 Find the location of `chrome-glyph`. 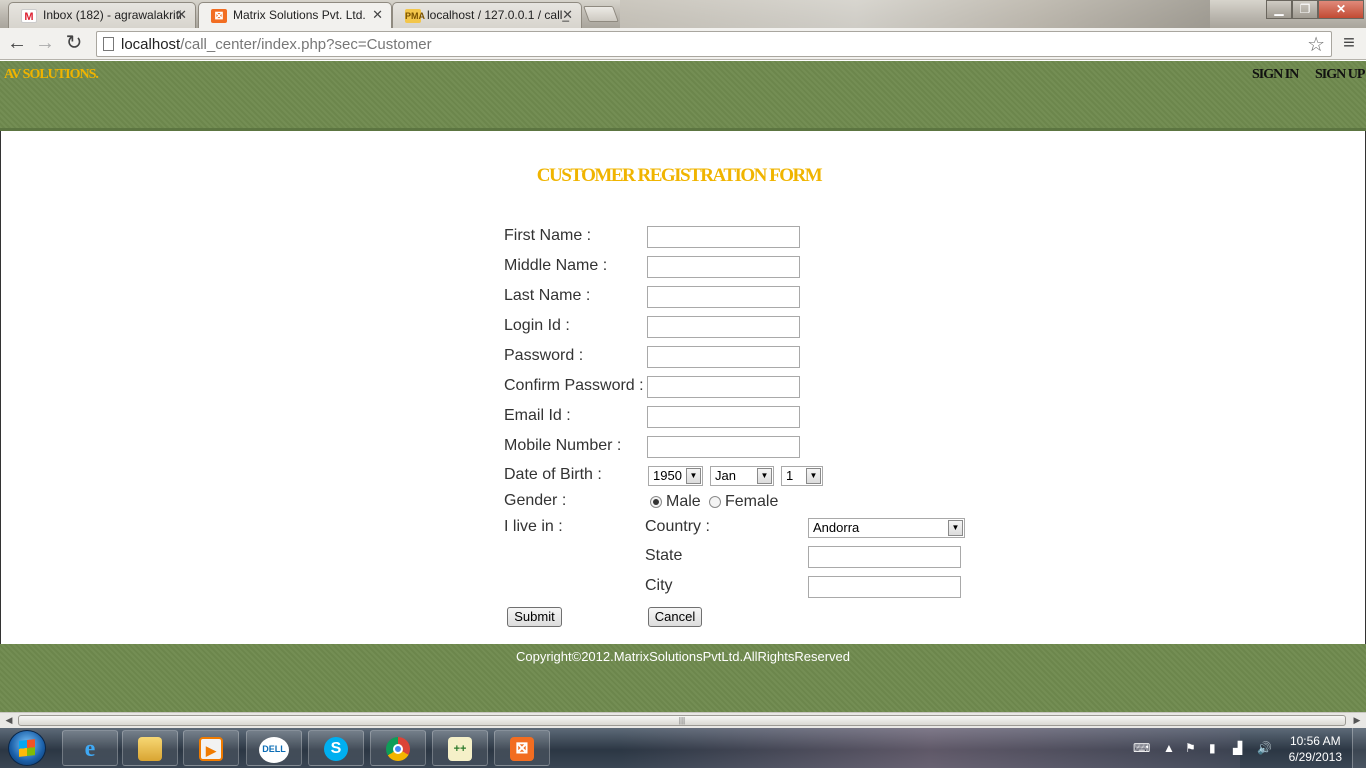

chrome-glyph is located at coordinates (398, 749).